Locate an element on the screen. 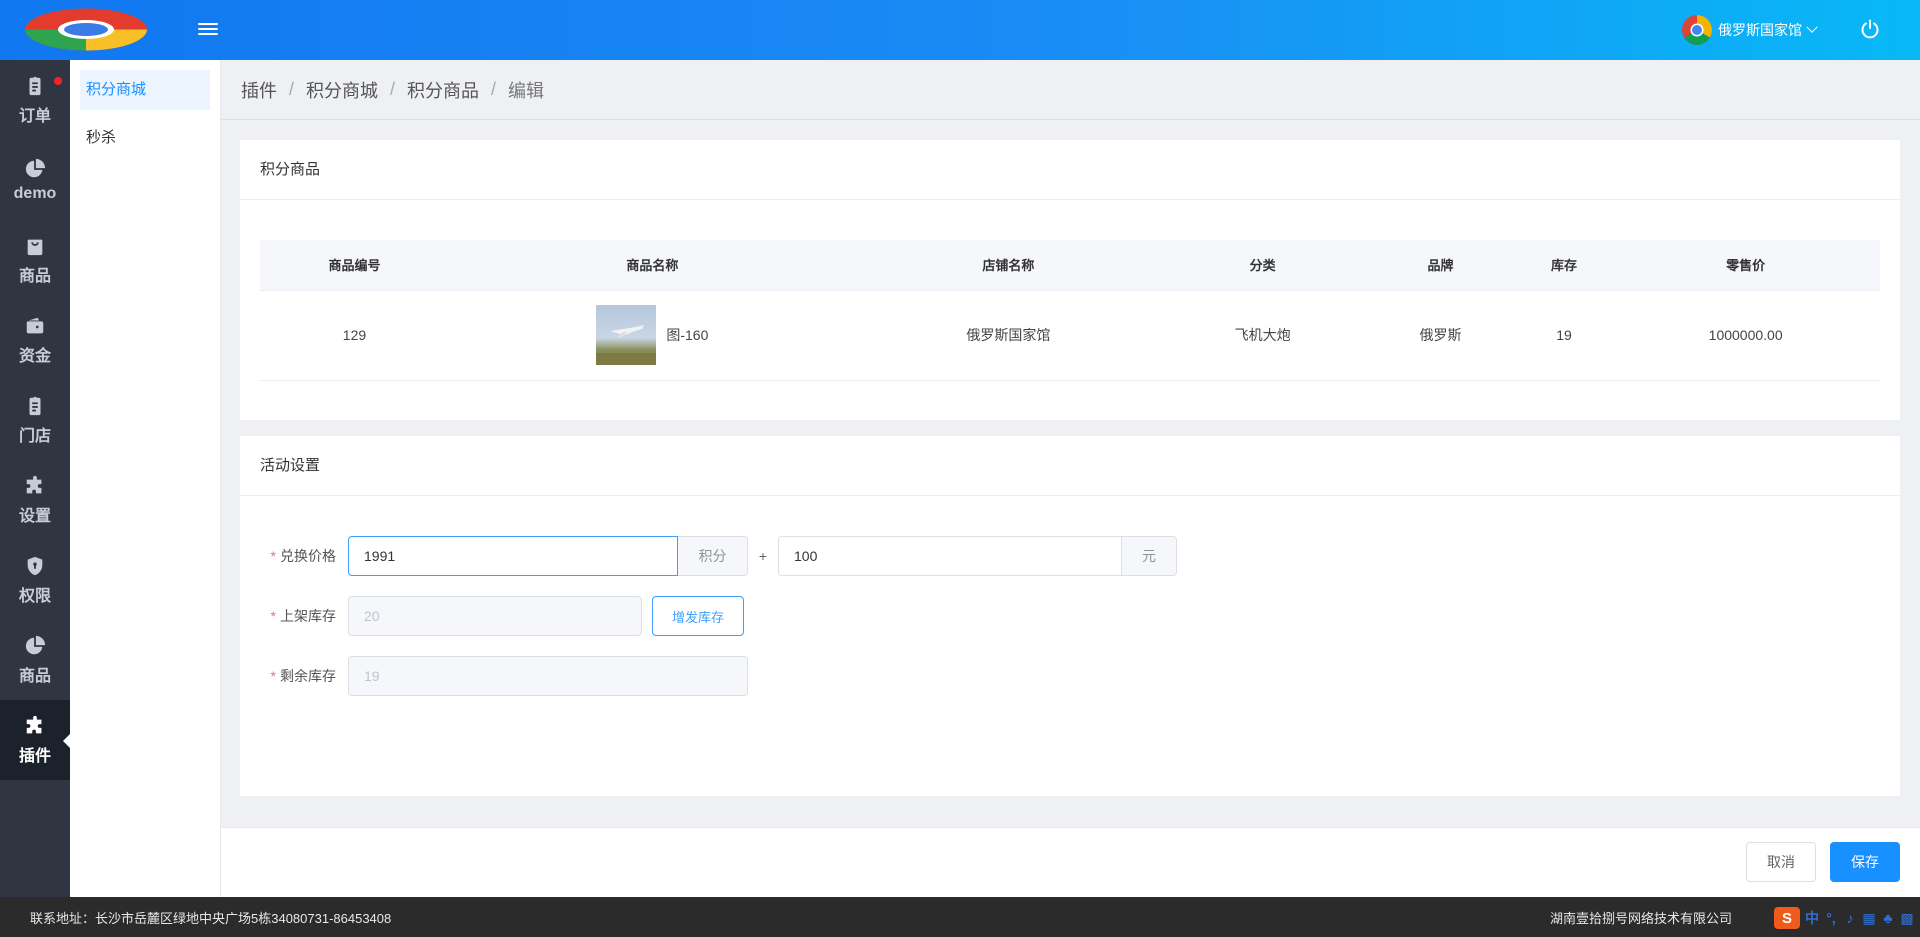  menu-toggle-icon is located at coordinates (208, 30).